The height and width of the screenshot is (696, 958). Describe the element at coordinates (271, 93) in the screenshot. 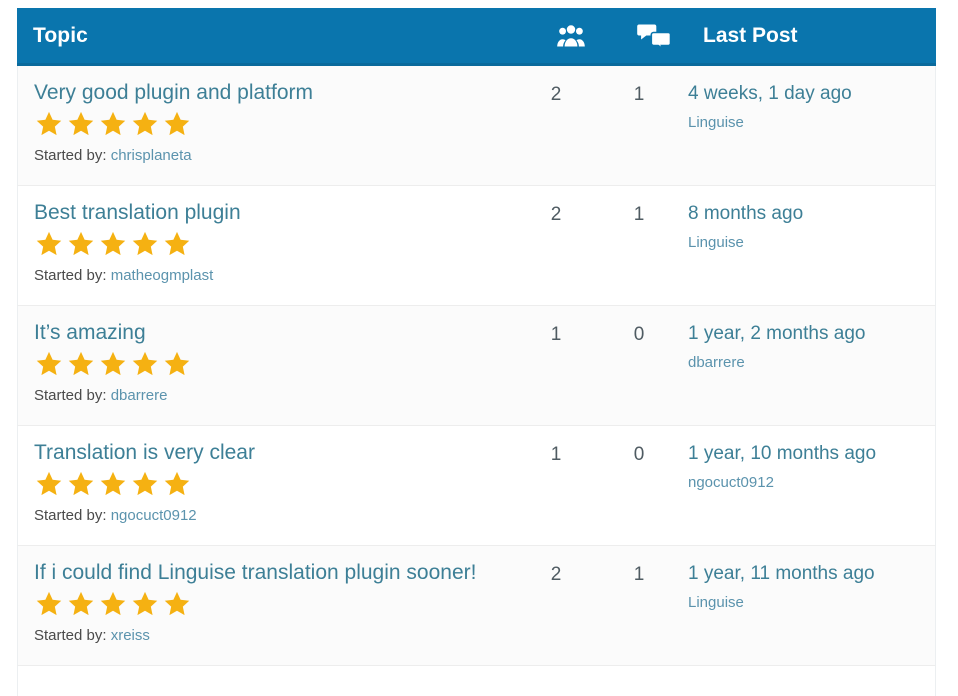

I see `topic-title-link: Very good plugin and platform` at that location.